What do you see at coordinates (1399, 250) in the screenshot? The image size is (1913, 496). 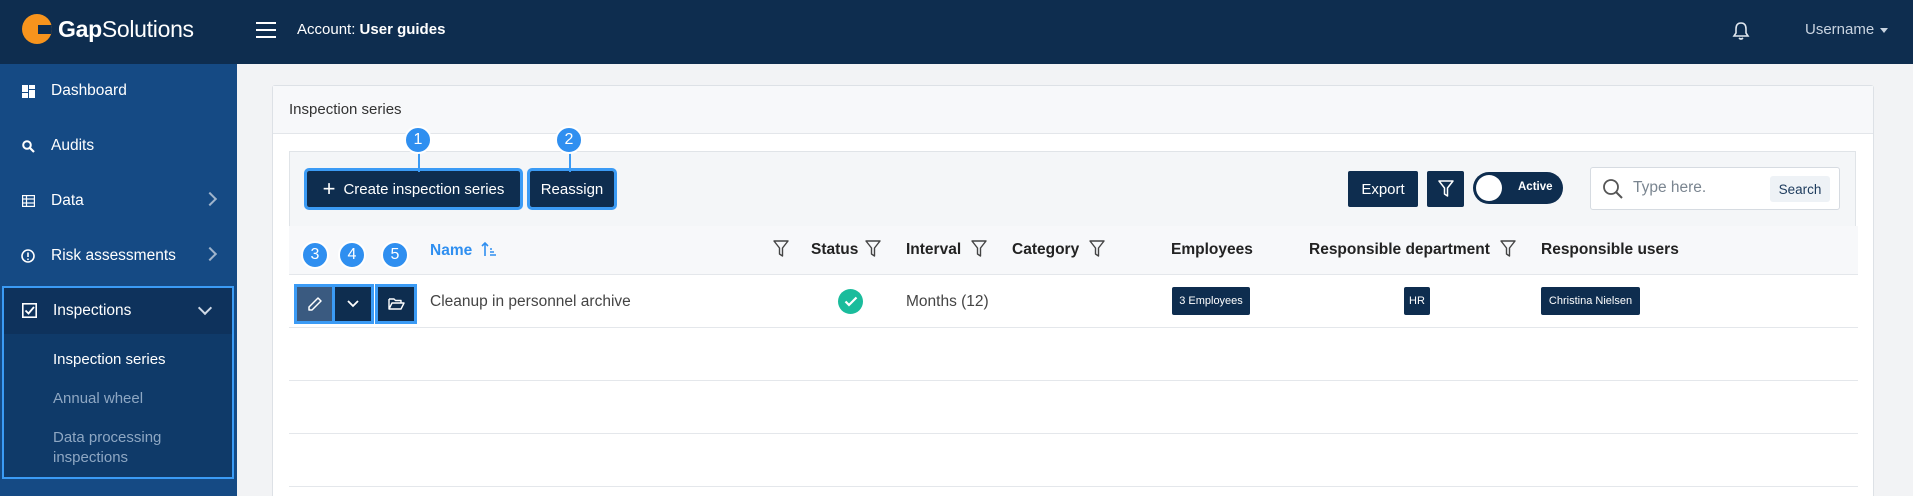 I see `column-header-responsible-department: Responsible department` at bounding box center [1399, 250].